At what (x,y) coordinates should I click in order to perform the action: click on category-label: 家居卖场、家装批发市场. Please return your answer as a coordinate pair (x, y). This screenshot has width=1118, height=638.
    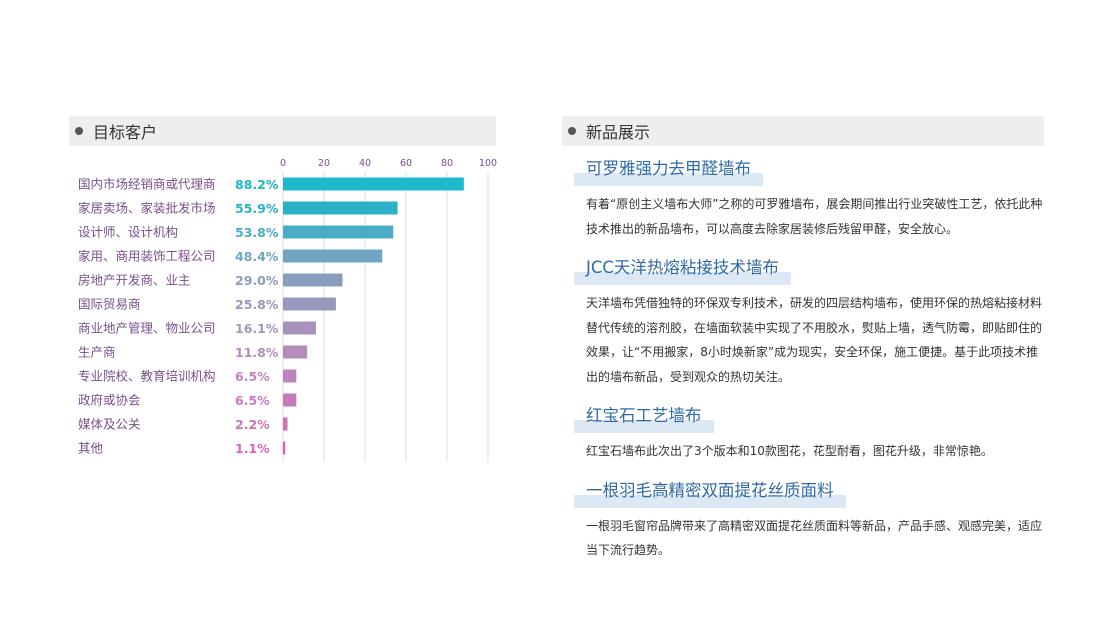
    Looking at the image, I should click on (147, 208).